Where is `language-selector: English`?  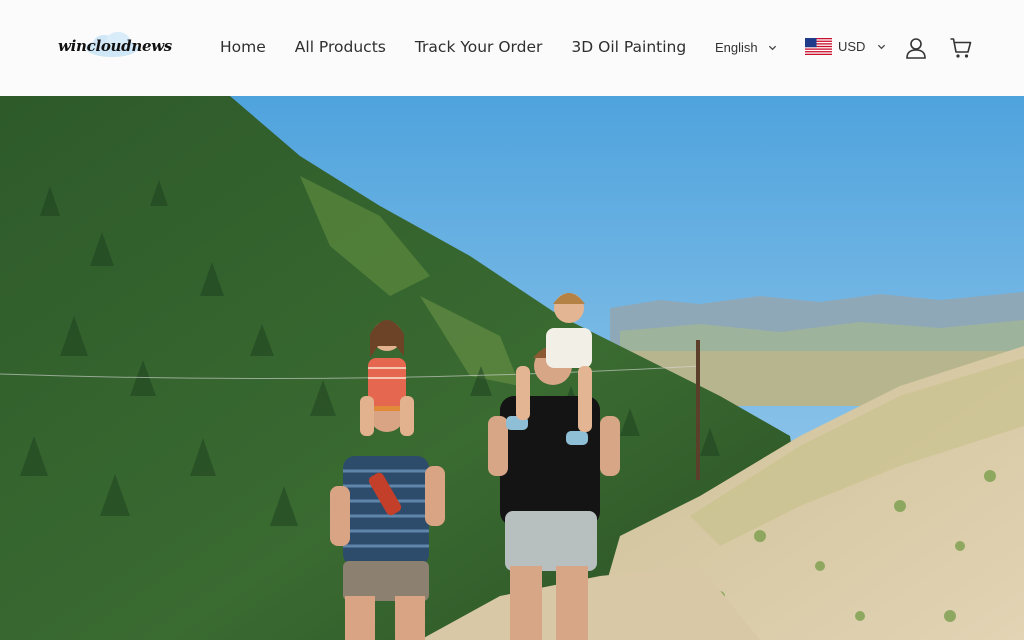
language-selector: English is located at coordinates (746, 47).